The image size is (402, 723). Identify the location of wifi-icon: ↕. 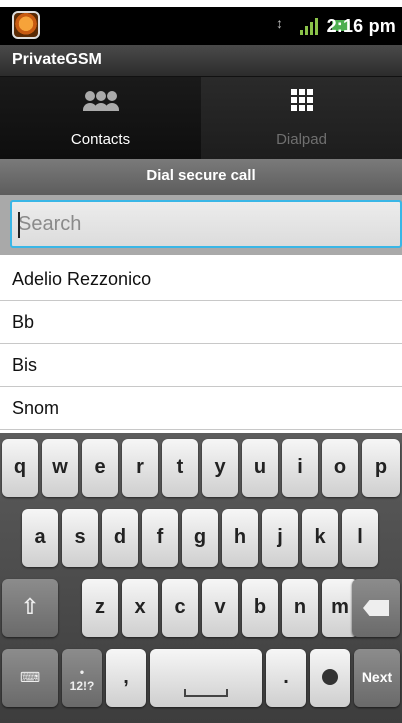
(279, 23).